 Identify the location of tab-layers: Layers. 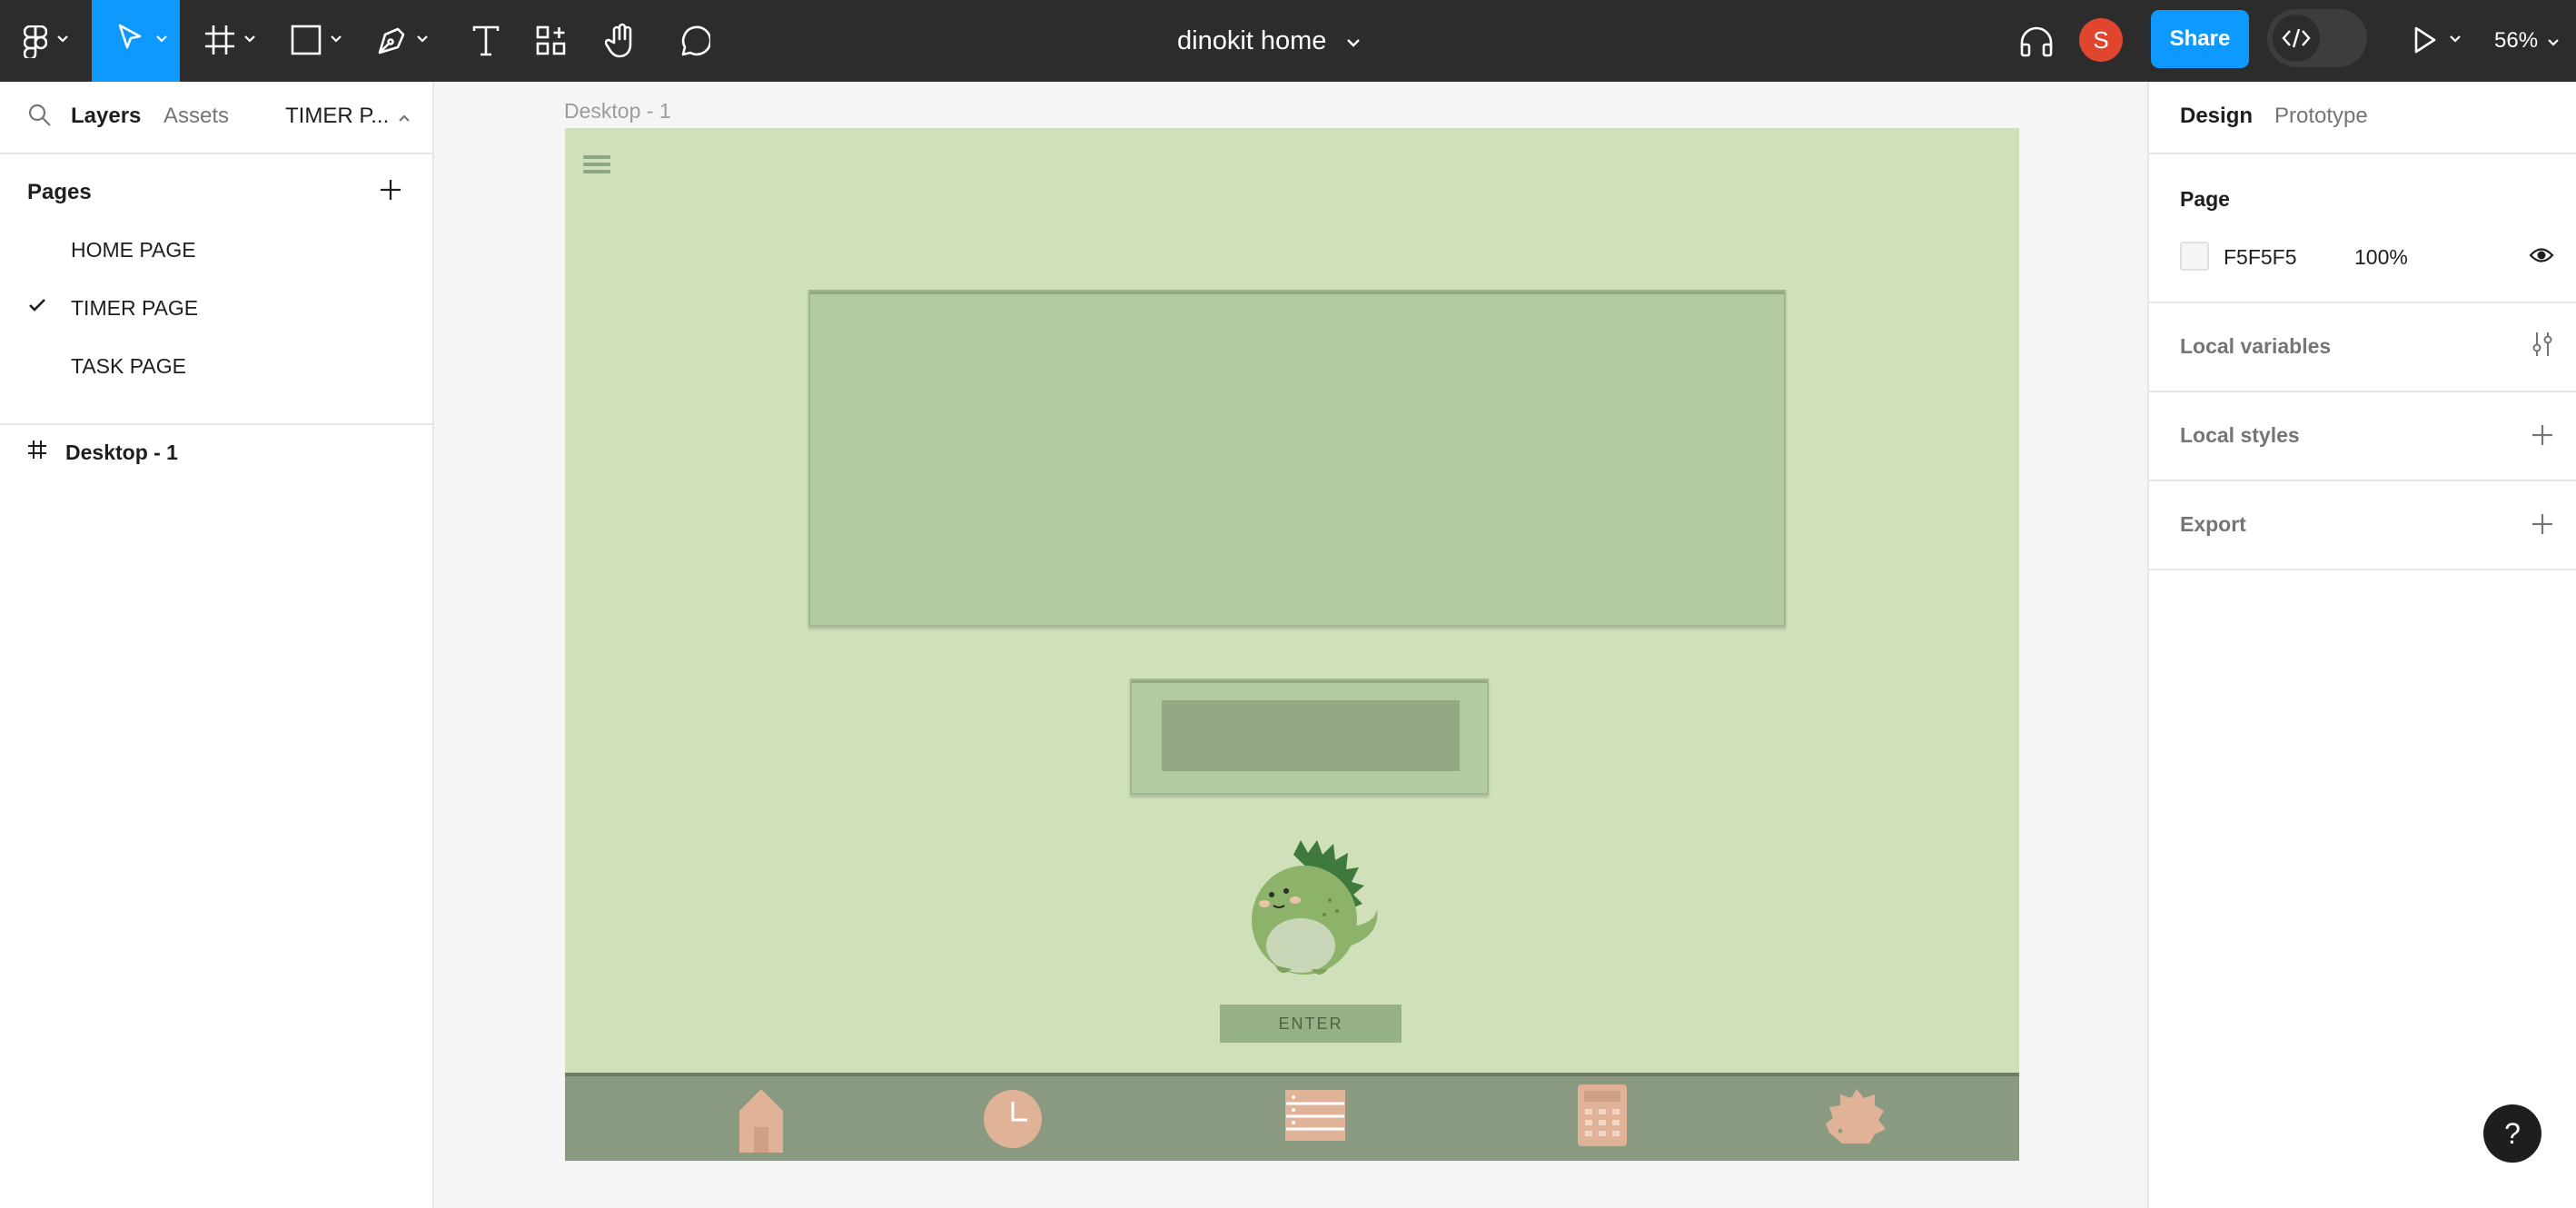
(106, 116).